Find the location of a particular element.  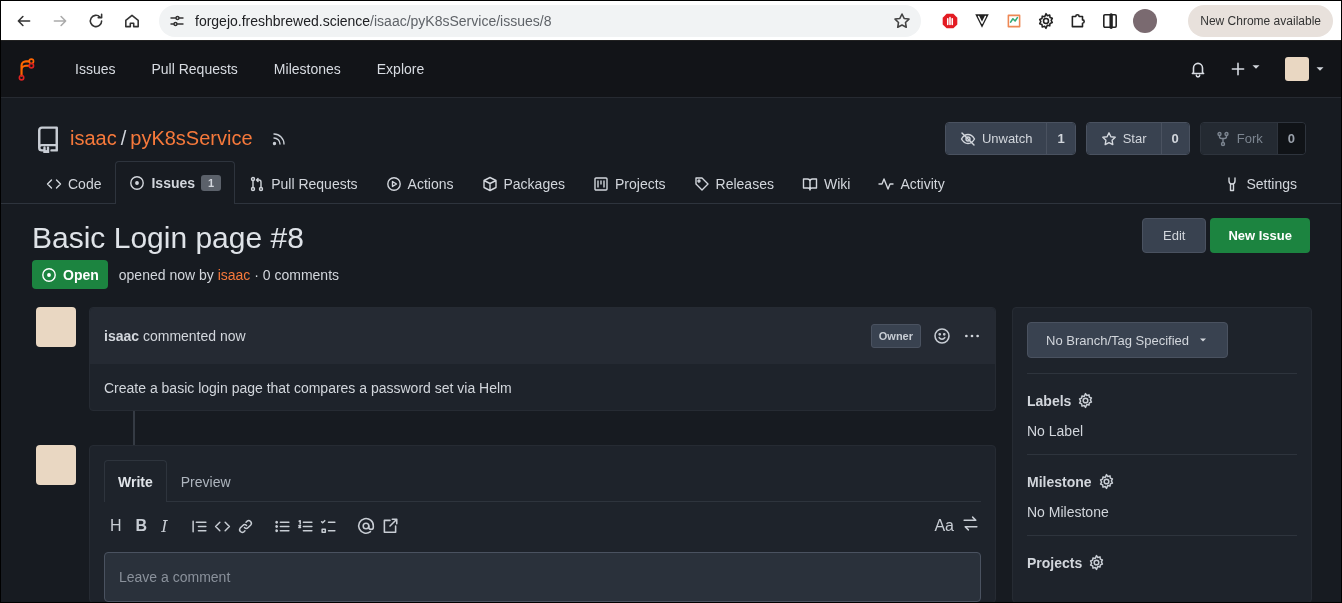

project-board-icon is located at coordinates (601, 183).